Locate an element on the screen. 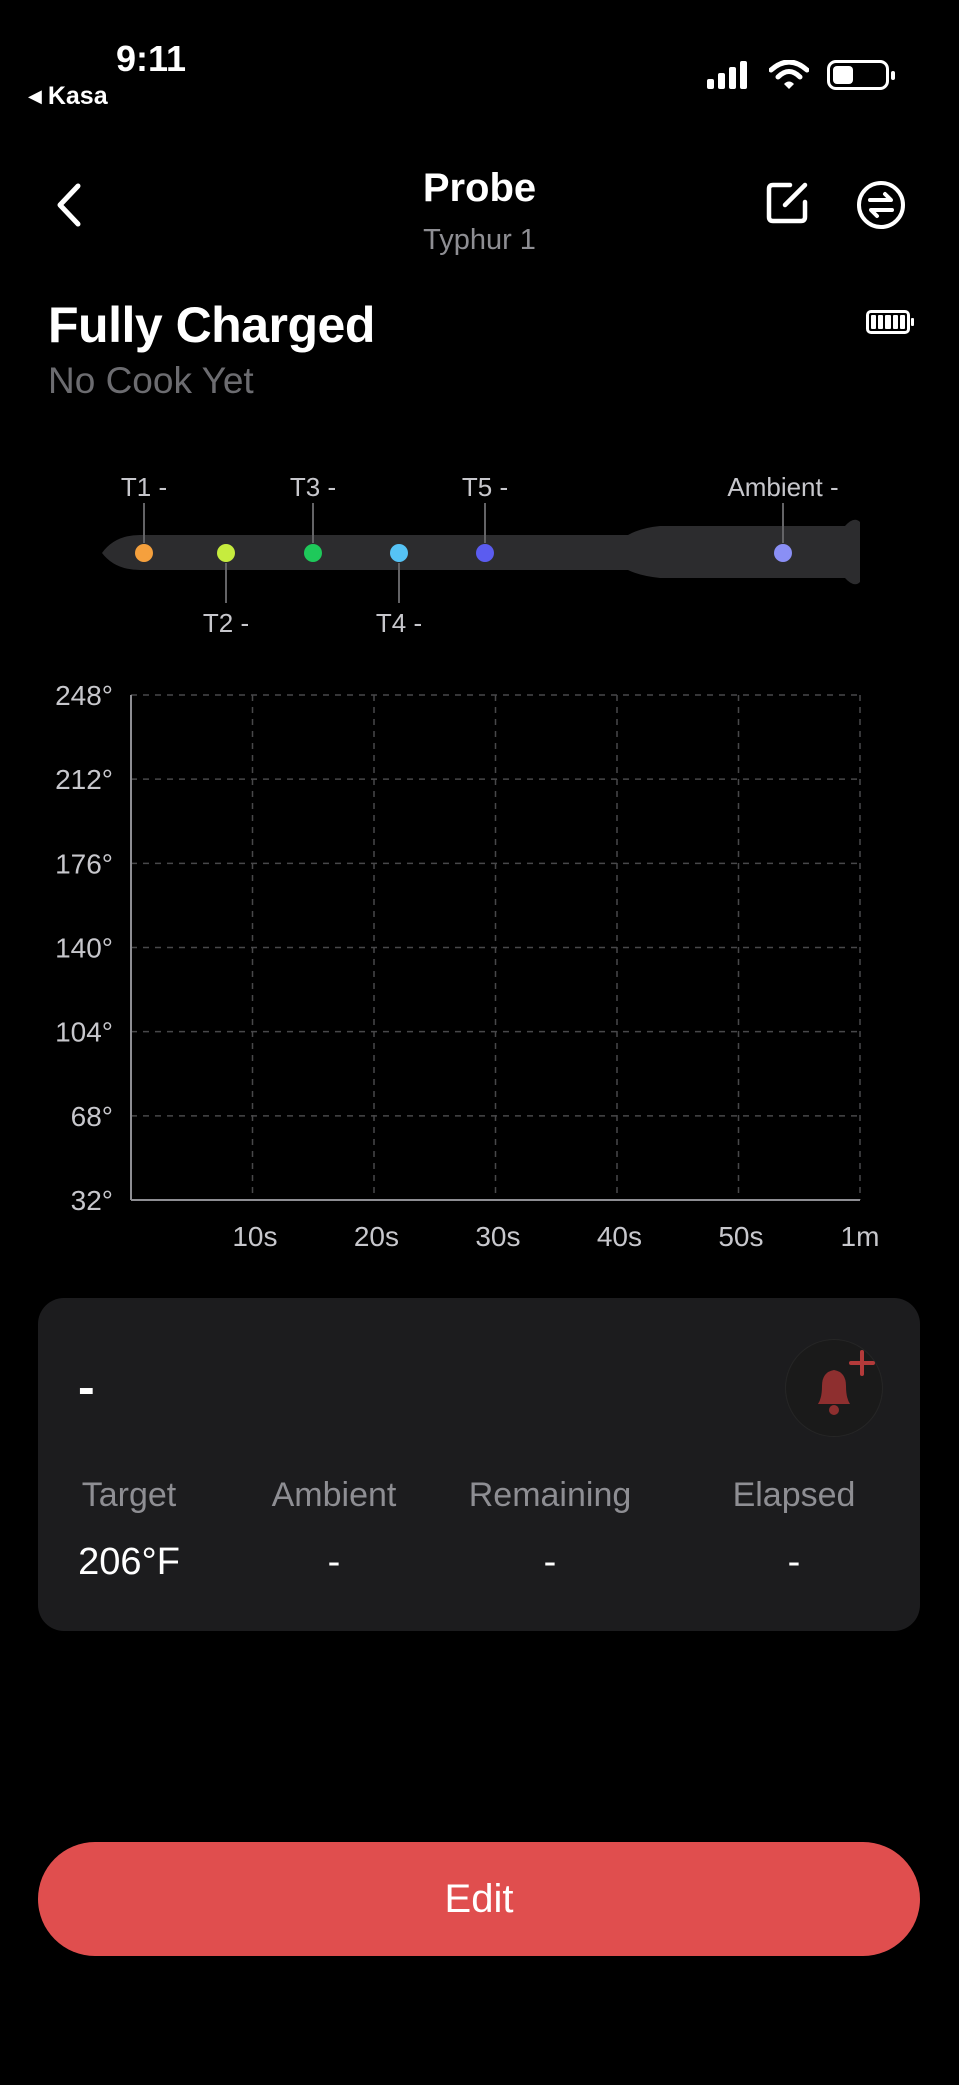  y-tick-label: 176° is located at coordinates (84, 863).